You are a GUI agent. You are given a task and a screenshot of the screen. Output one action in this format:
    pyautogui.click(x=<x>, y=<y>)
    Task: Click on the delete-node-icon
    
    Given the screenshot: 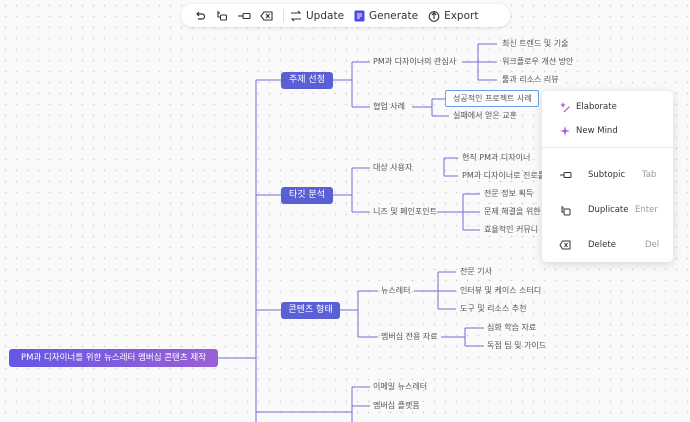 What is the action you would take?
    pyautogui.click(x=266, y=16)
    